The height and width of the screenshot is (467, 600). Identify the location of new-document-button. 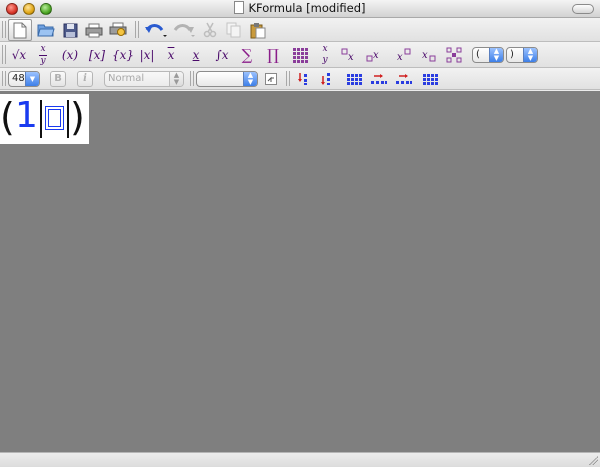
(20, 30).